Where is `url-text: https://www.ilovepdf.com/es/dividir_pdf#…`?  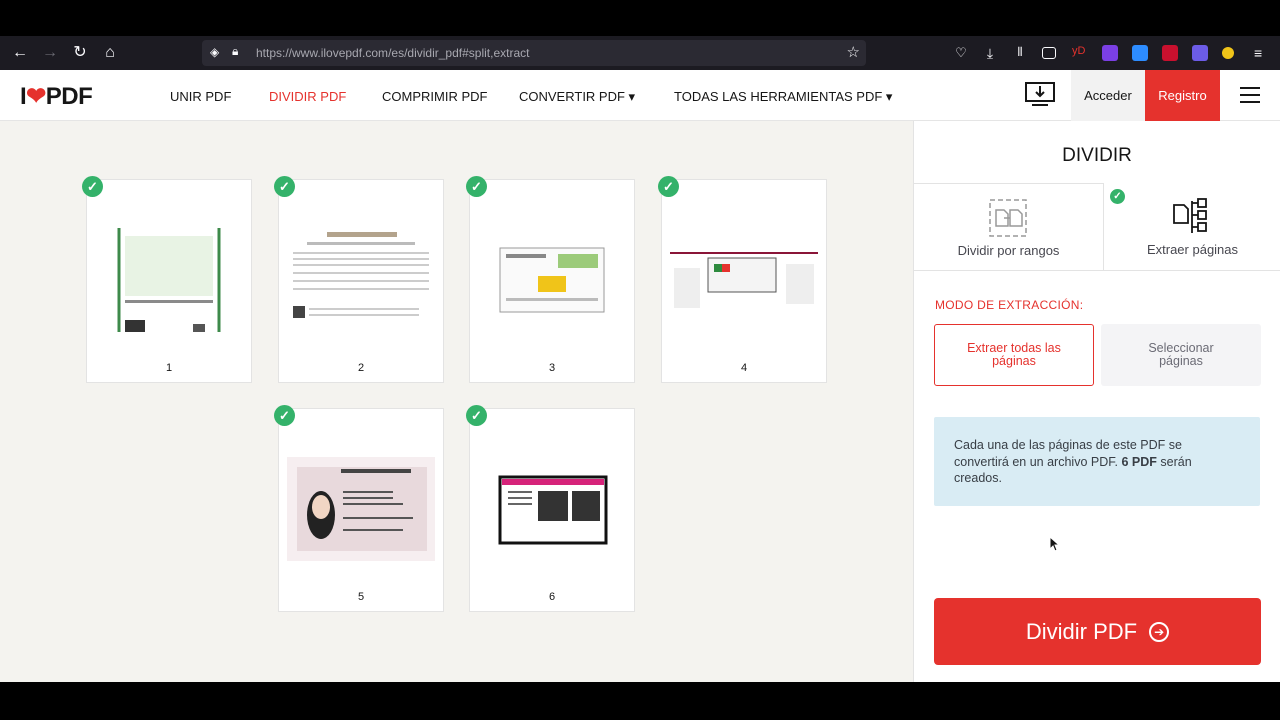 url-text: https://www.ilovepdf.com/es/dividir_pdf#… is located at coordinates (393, 53).